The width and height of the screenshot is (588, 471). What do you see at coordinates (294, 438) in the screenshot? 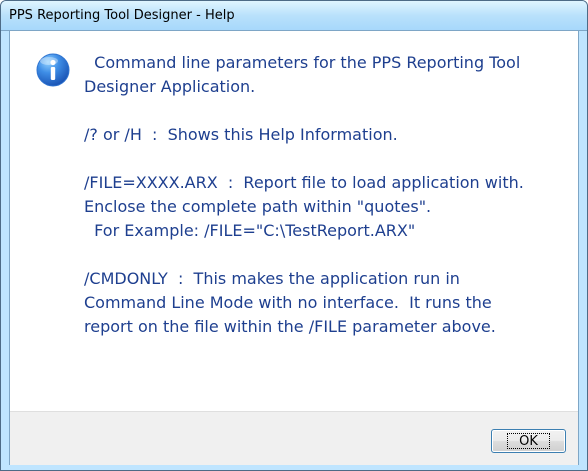
I see `dialog-footer: OK` at bounding box center [294, 438].